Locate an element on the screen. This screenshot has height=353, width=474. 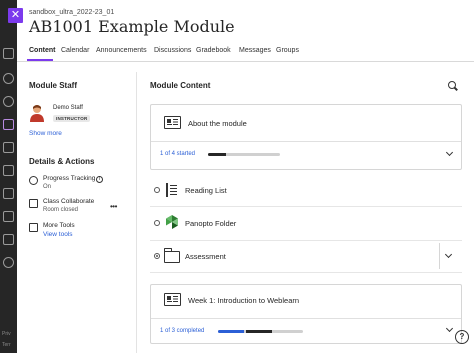
panopto-status is located at coordinates (157, 223).